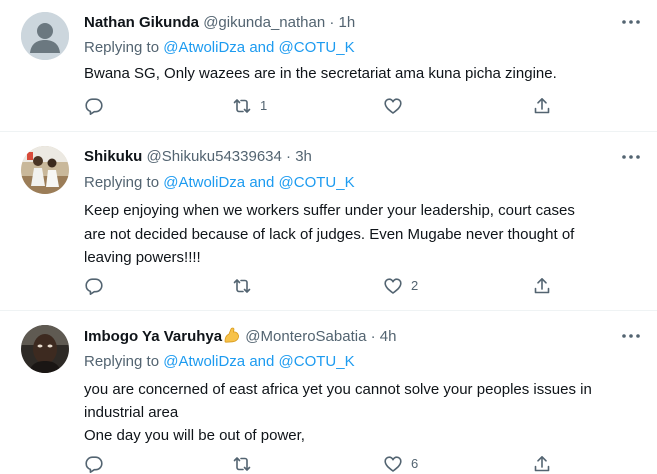 This screenshot has height=474, width=657. I want to click on author-name: Imbogo Ya Varuhya, so click(153, 336).